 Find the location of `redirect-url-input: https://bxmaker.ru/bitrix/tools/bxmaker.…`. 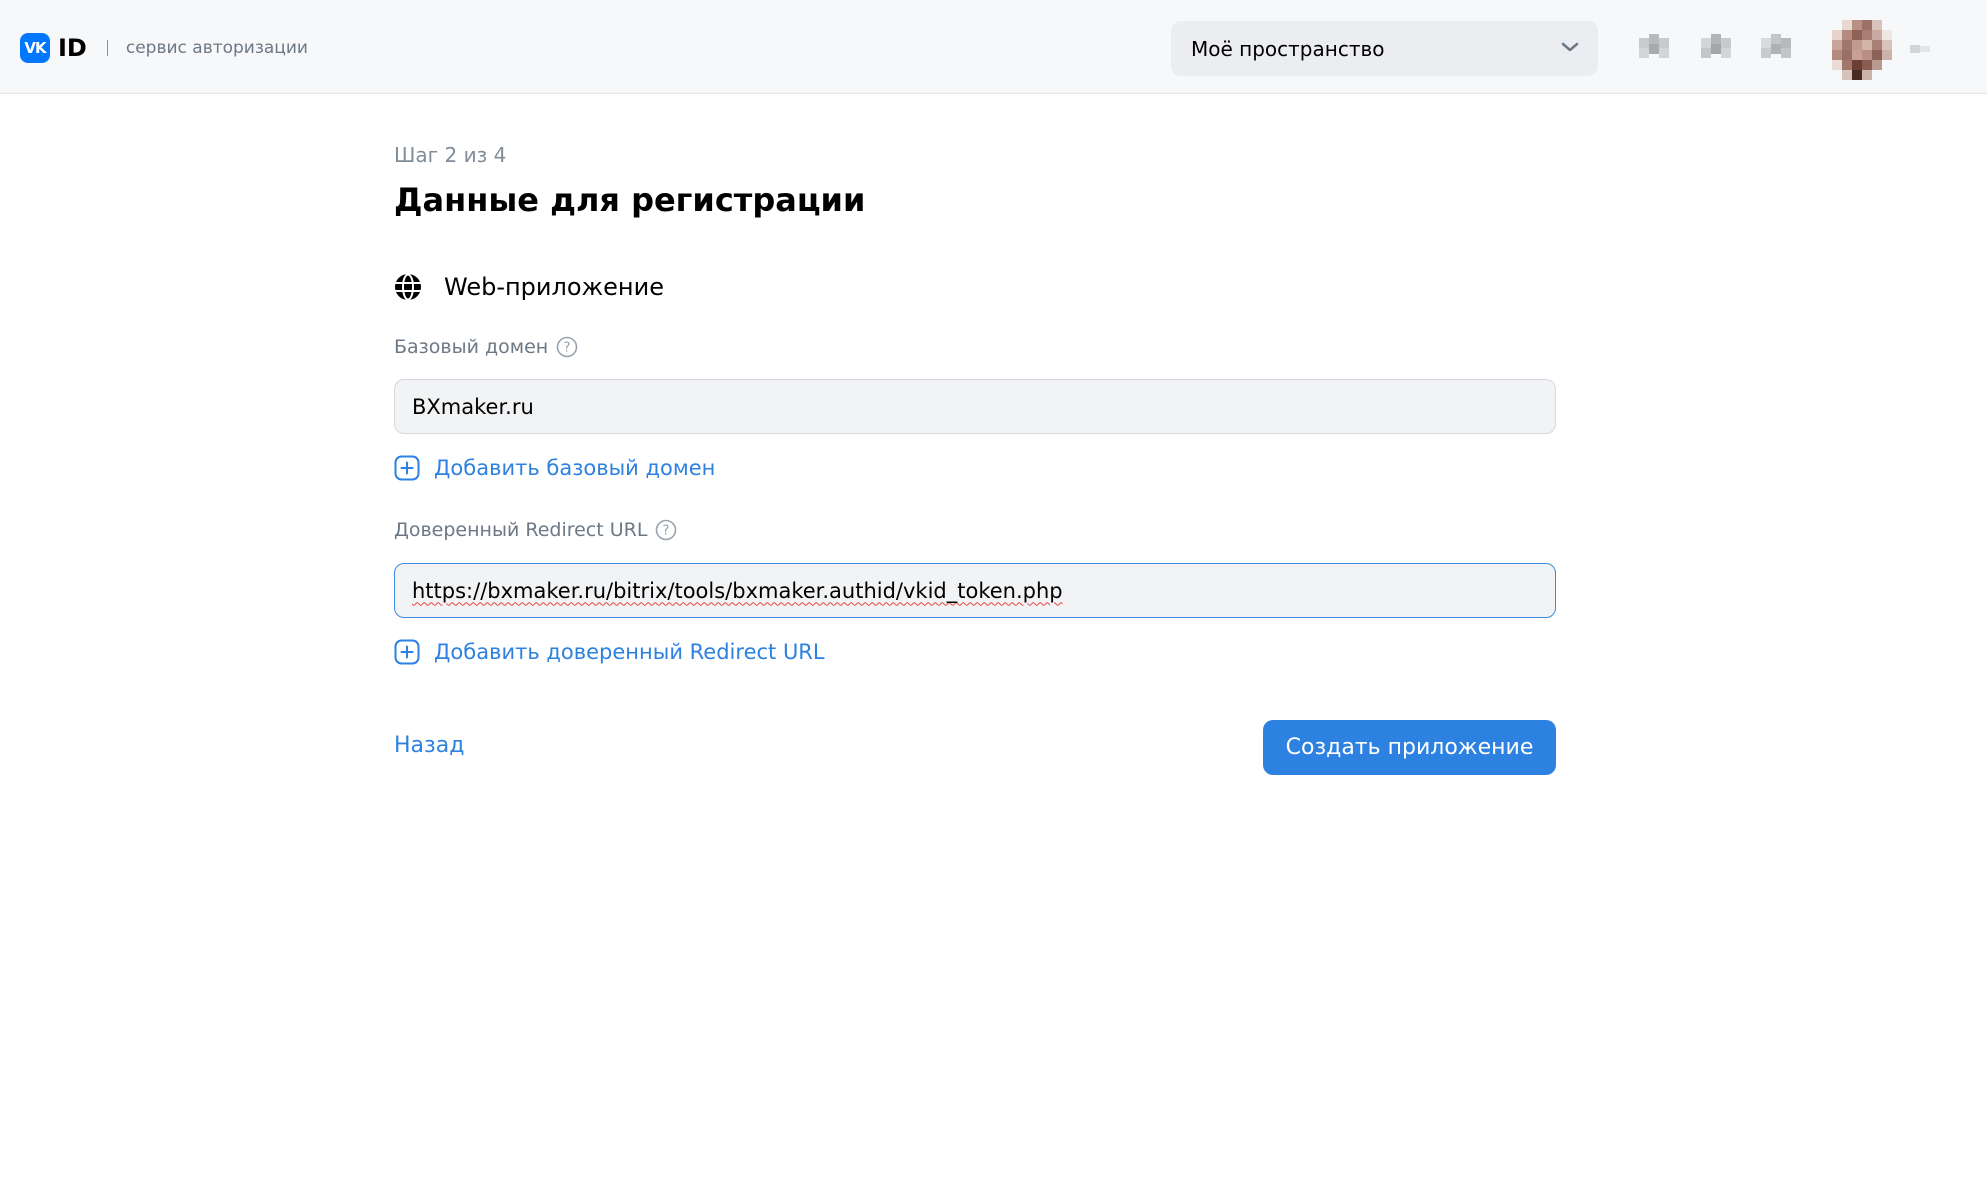

redirect-url-input: https://bxmaker.ru/bitrix/tools/bxmaker.… is located at coordinates (975, 590).